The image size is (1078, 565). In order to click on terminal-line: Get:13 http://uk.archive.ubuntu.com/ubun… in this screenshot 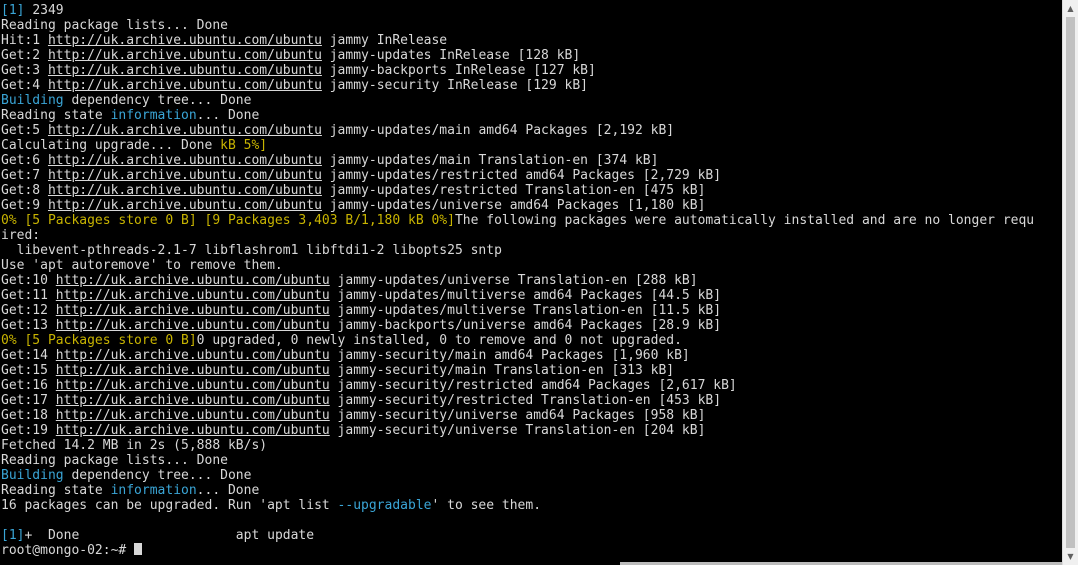, I will do `click(361, 325)`.